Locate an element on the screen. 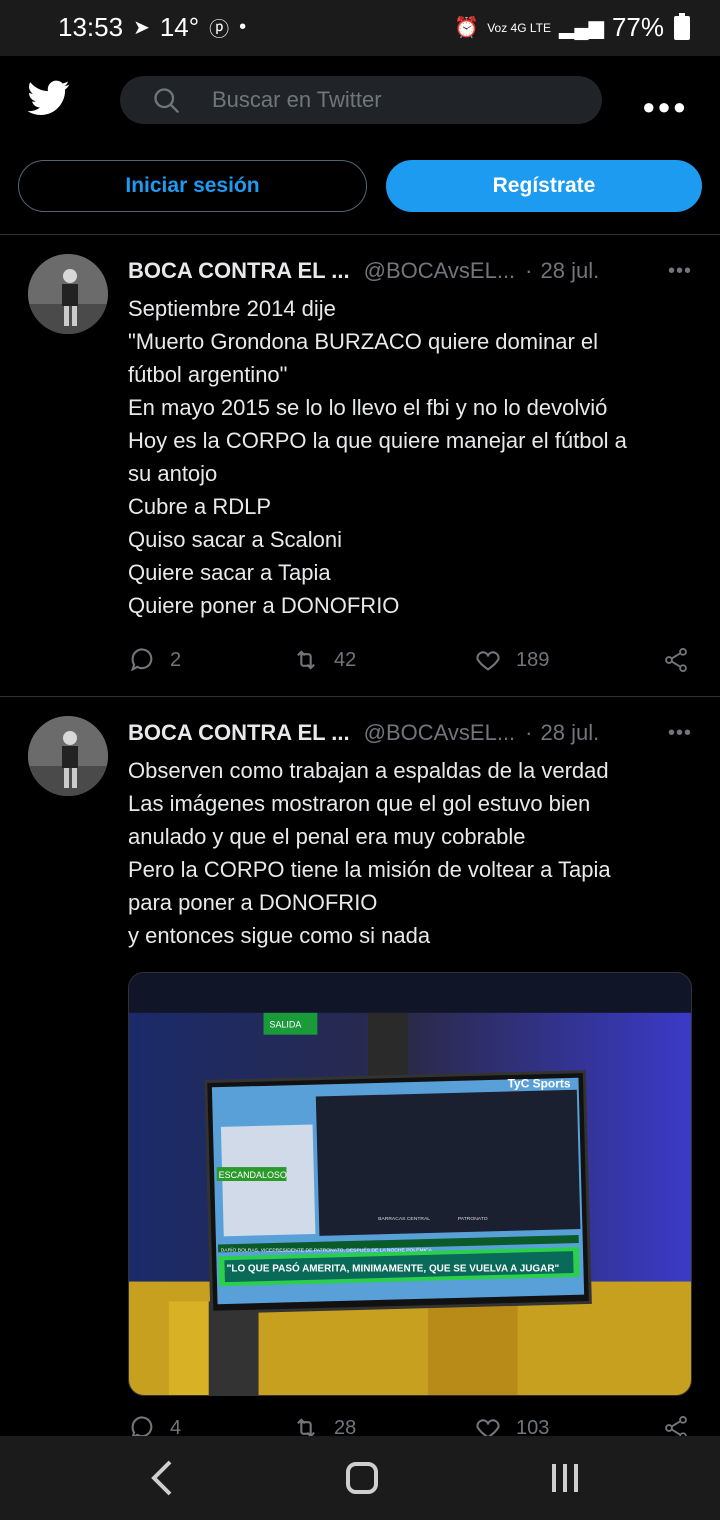 Image resolution: width=720 pixels, height=1520 pixels. login-button: Iniciar sesión is located at coordinates (192, 186).